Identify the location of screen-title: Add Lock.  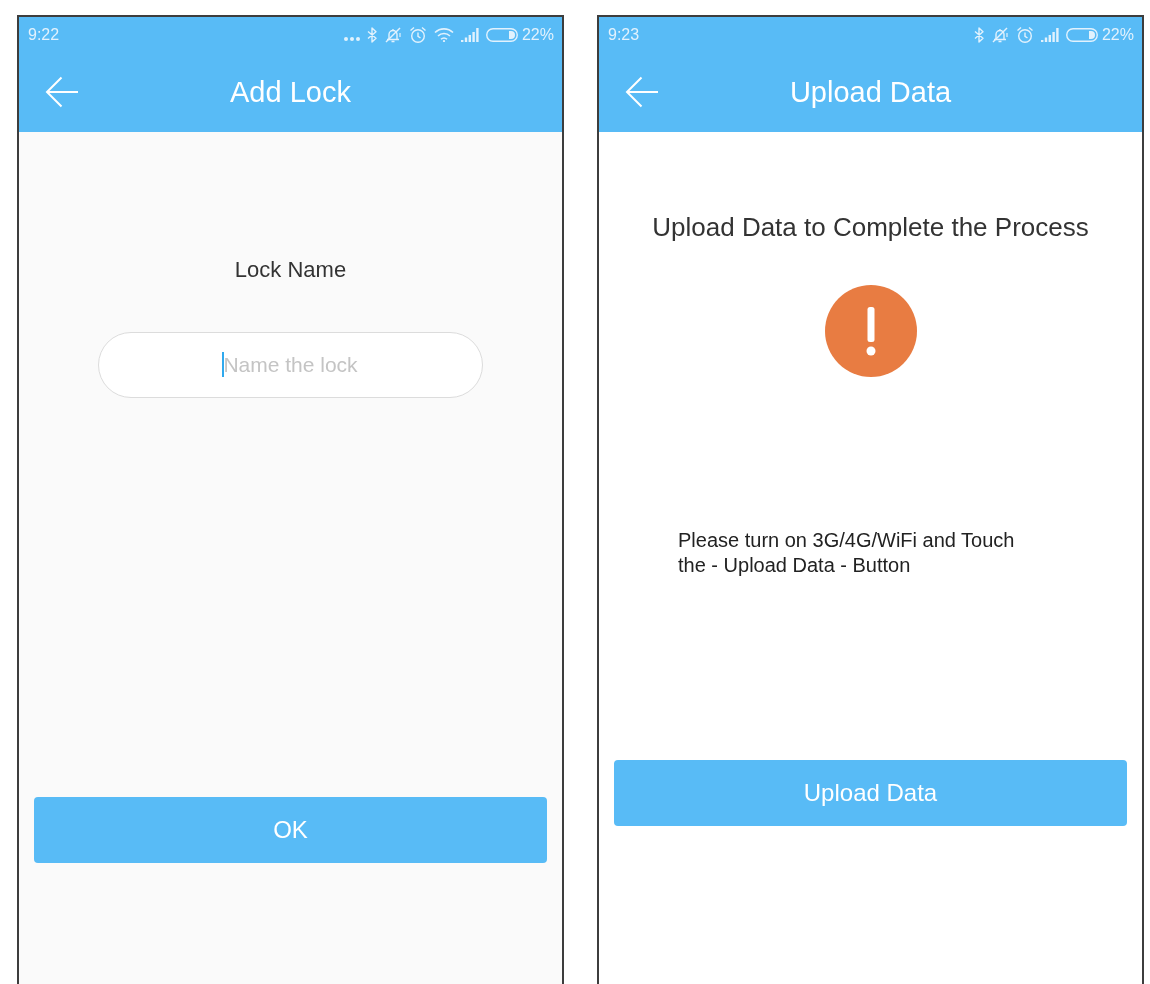
(290, 92).